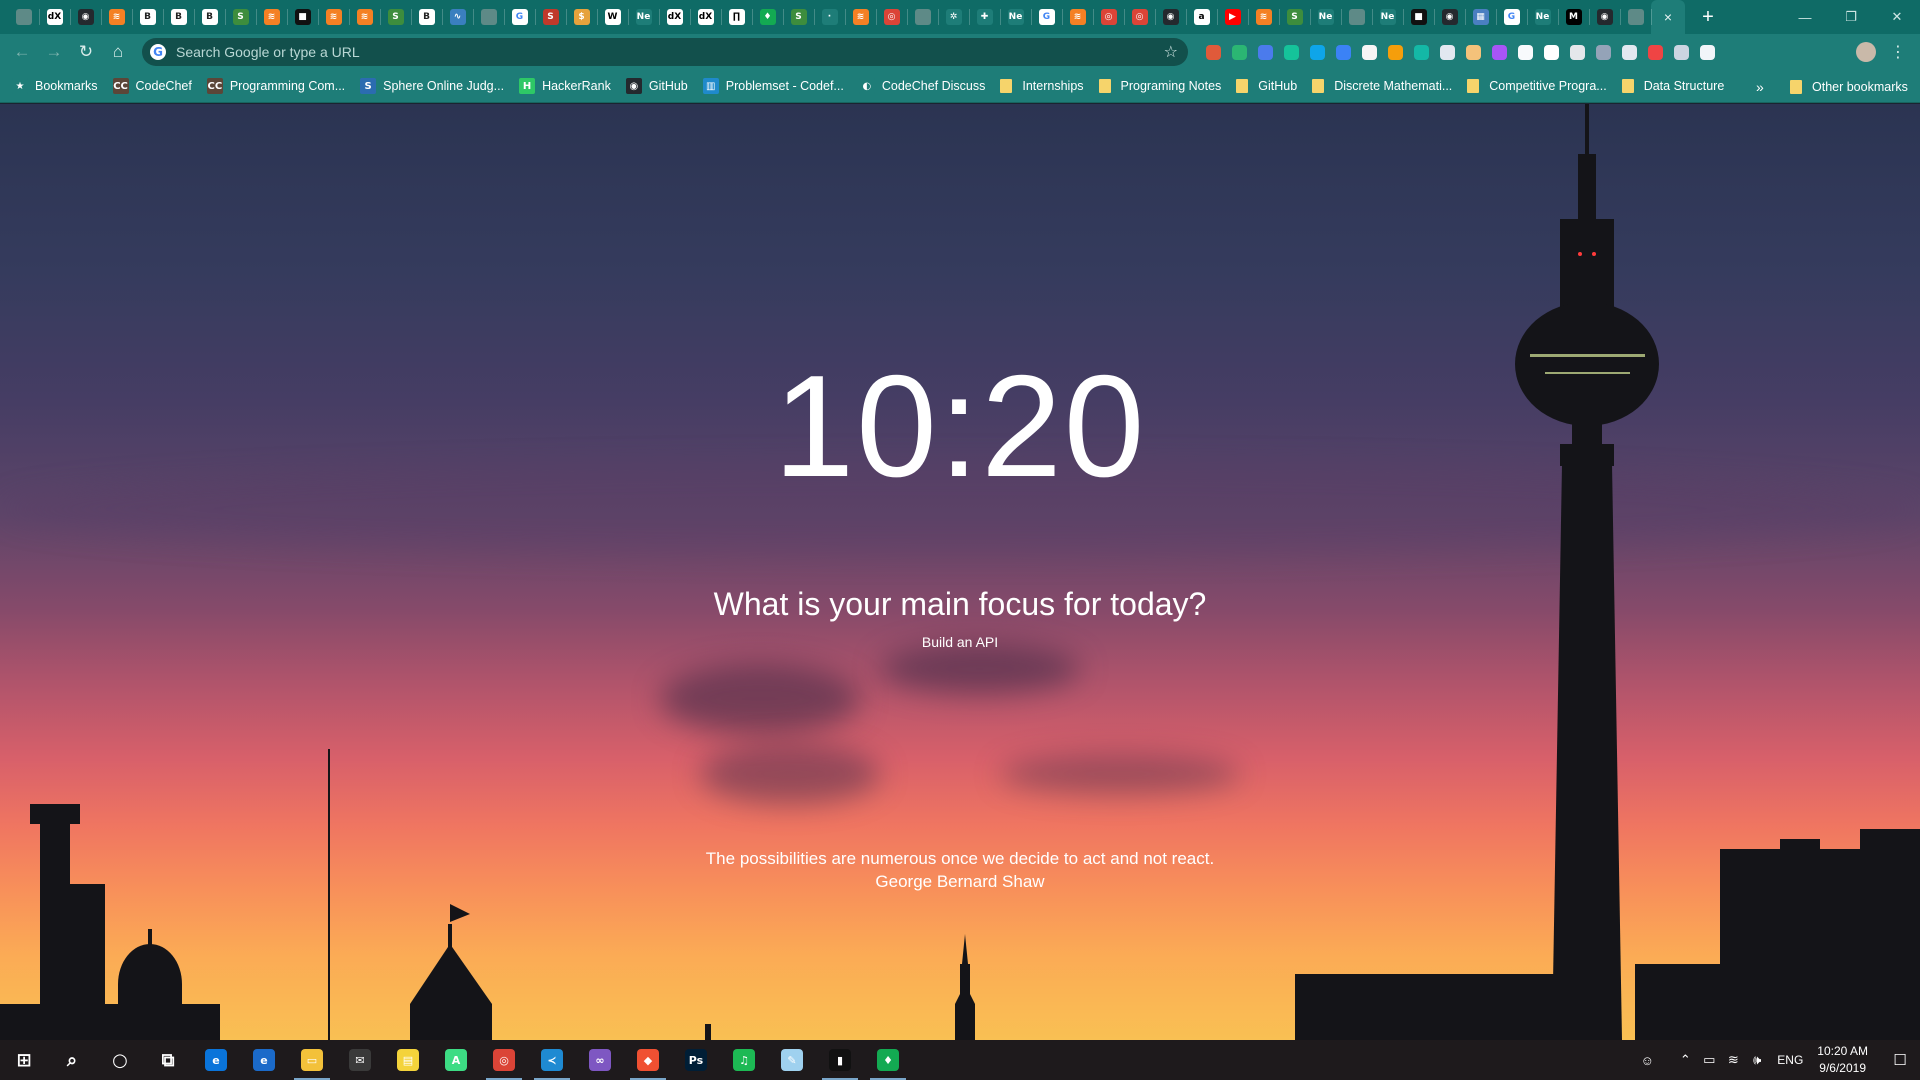 The image size is (1920, 1080). What do you see at coordinates (456, 1060) in the screenshot?
I see `taskbar-button: A` at bounding box center [456, 1060].